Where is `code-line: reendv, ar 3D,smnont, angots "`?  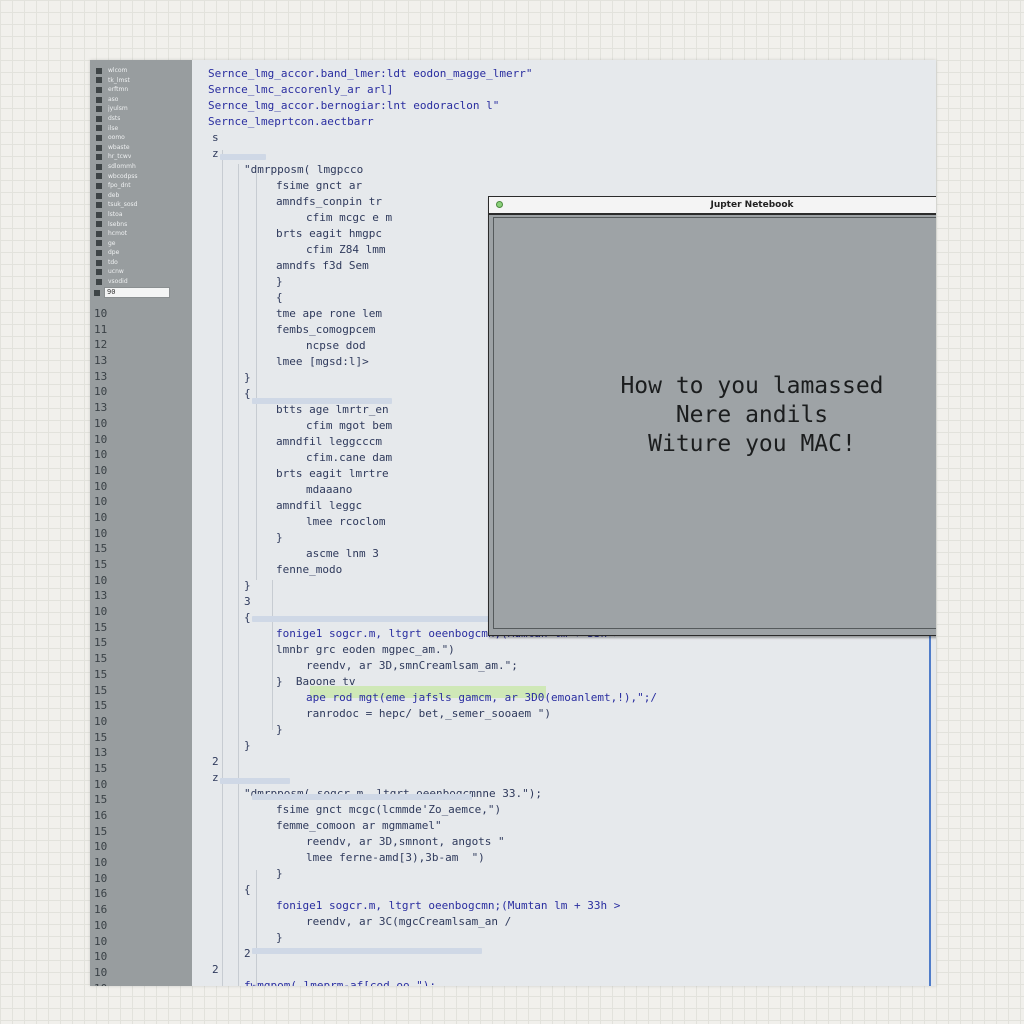
code-line: reendv, ar 3D,smnont, angots " is located at coordinates (405, 841).